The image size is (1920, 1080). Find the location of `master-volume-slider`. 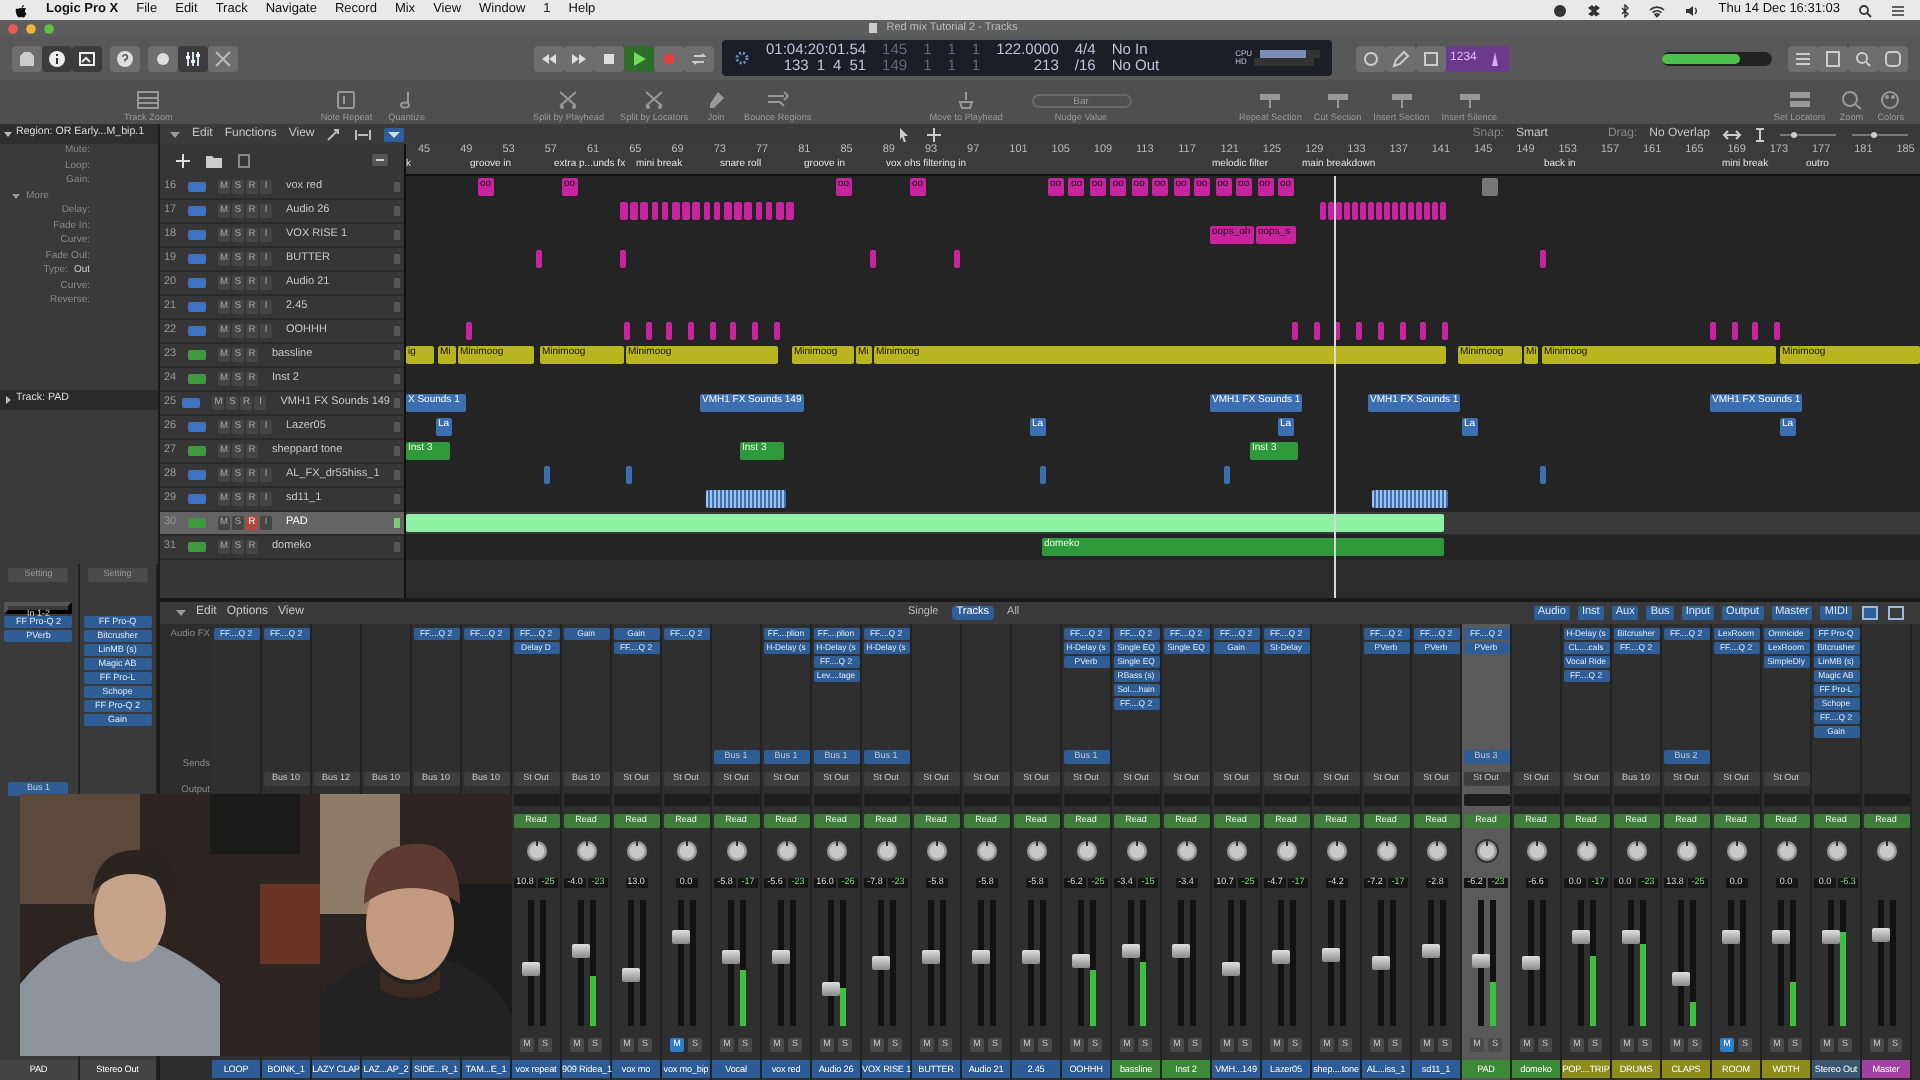

master-volume-slider is located at coordinates (1717, 58).